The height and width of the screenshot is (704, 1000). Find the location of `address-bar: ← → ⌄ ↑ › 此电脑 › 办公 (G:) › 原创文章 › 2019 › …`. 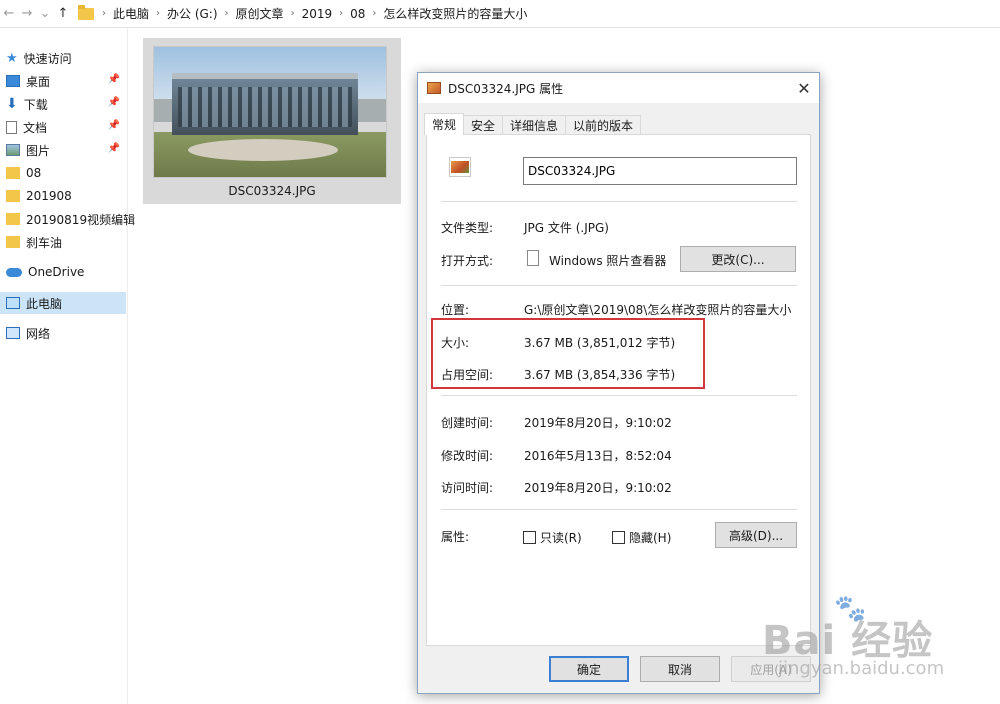

address-bar: ← → ⌄ ↑ › 此电脑 › 办公 (G:) › 原创文章 › 2019 › … is located at coordinates (500, 14).